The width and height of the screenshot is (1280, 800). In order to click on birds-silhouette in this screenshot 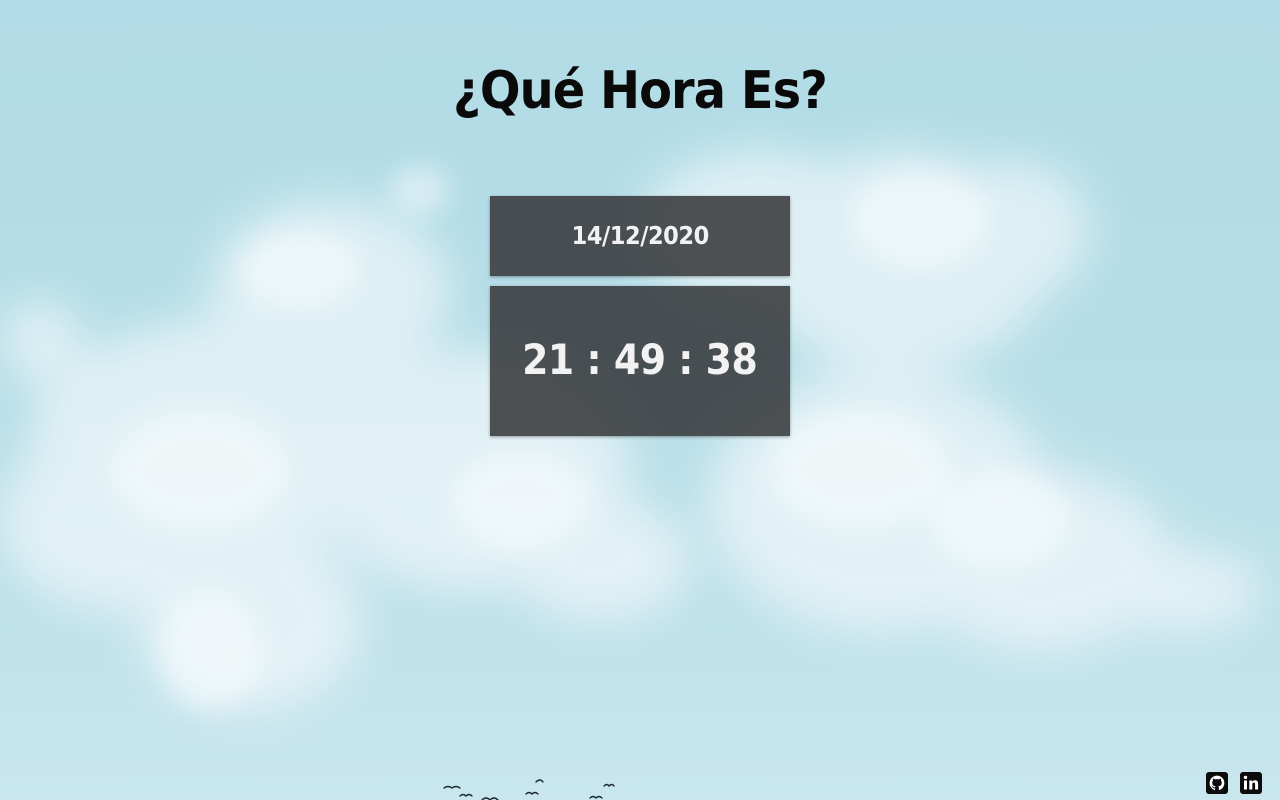, I will do `click(529, 789)`.